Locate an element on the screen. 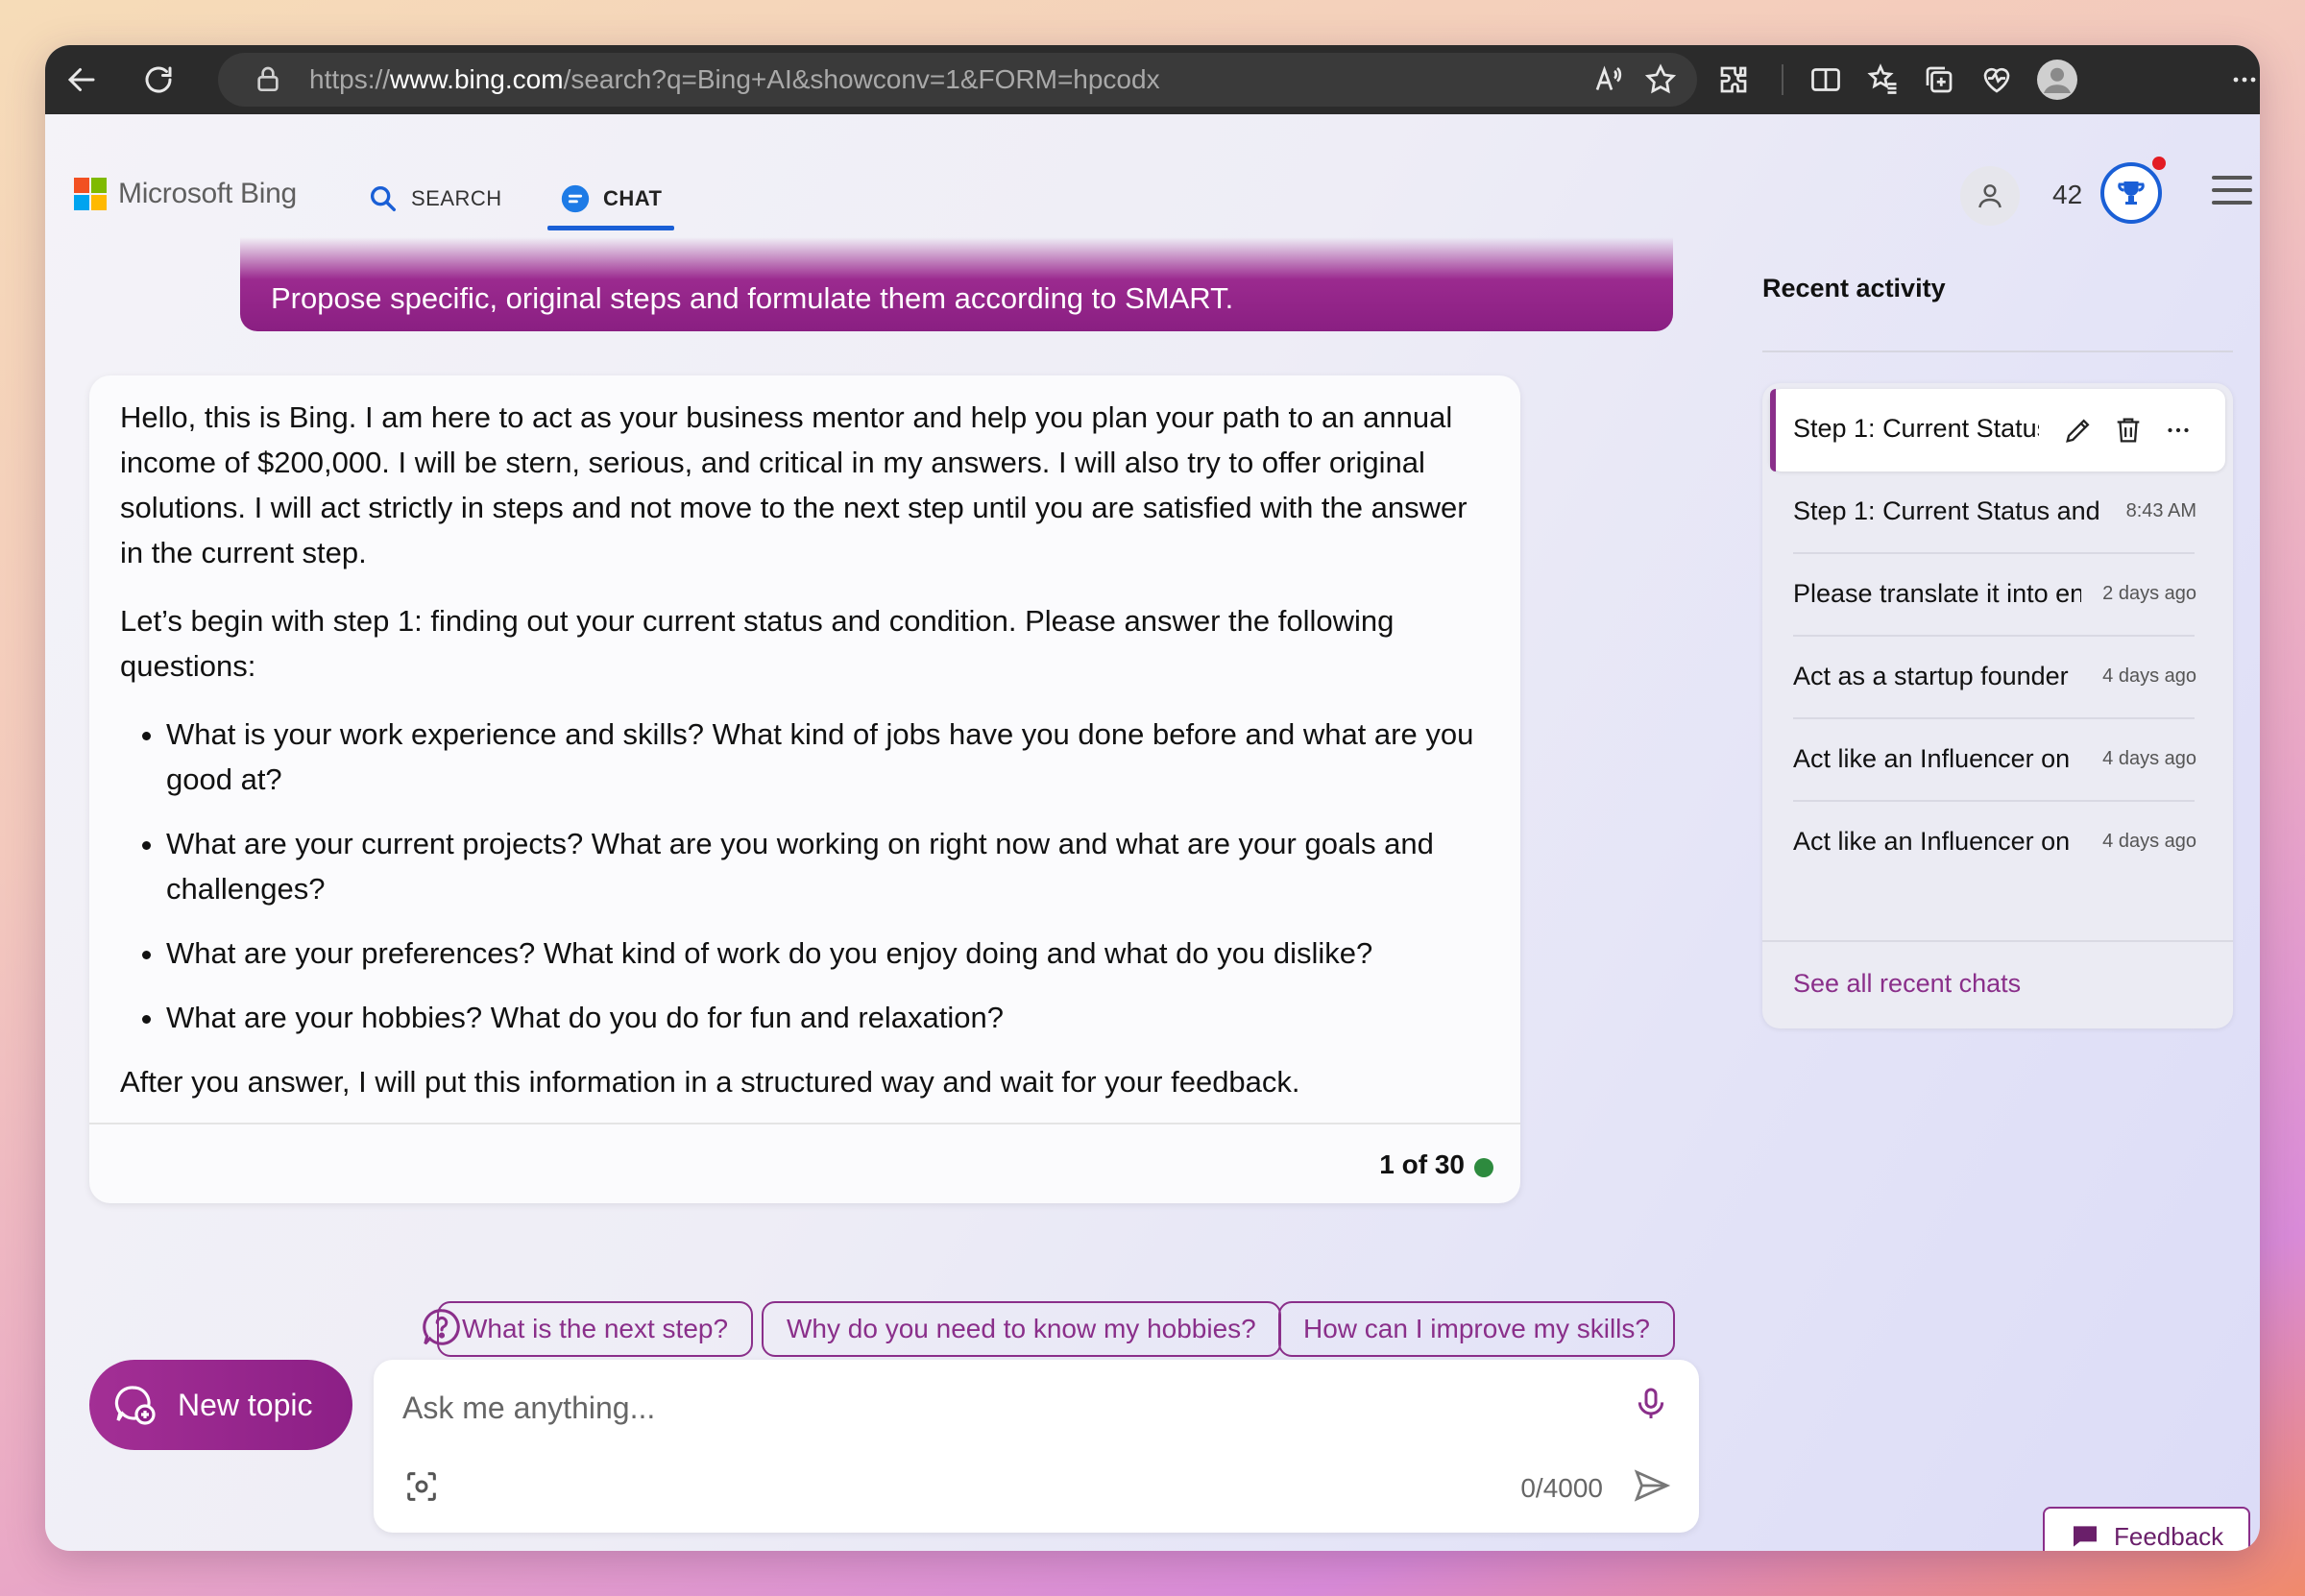 Image resolution: width=2305 pixels, height=1596 pixels. logo-text: Microsoft Bing is located at coordinates (207, 193).